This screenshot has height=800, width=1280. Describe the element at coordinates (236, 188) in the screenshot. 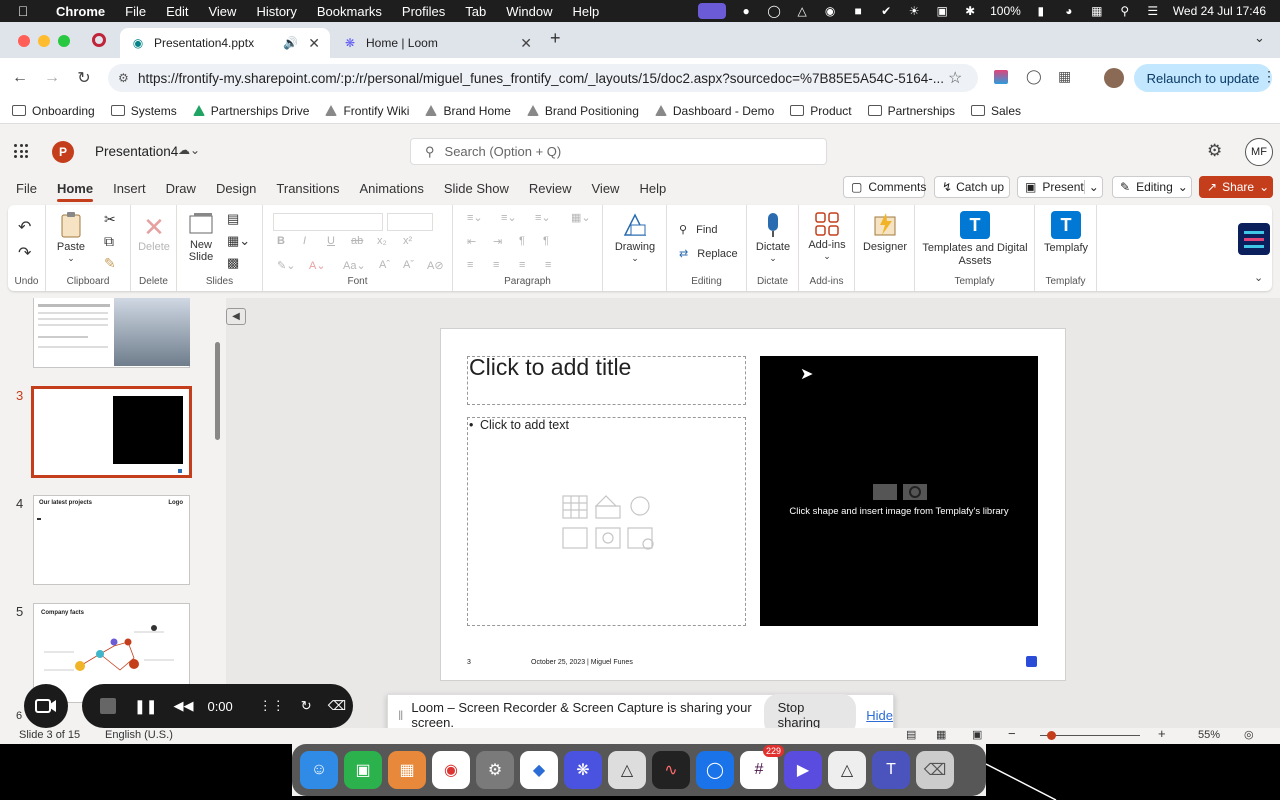

I see `tab-design: Design` at that location.